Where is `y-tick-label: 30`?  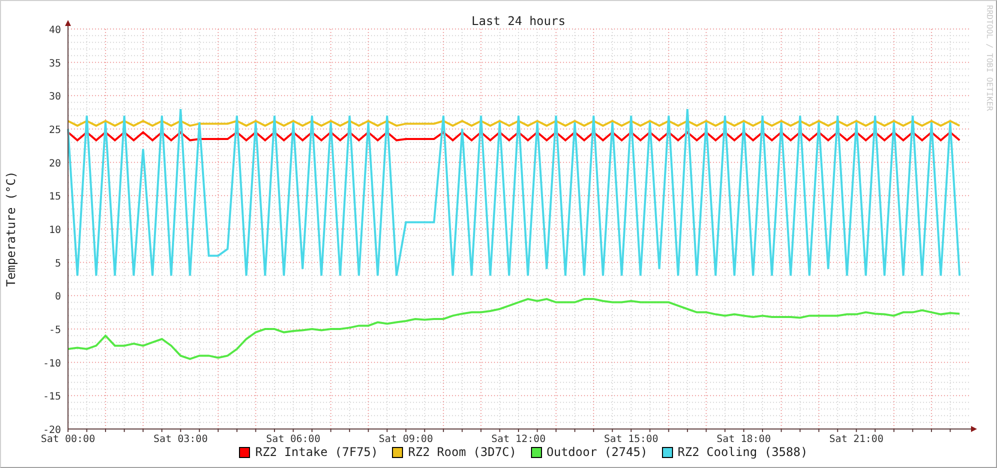 y-tick-label: 30 is located at coordinates (54, 97).